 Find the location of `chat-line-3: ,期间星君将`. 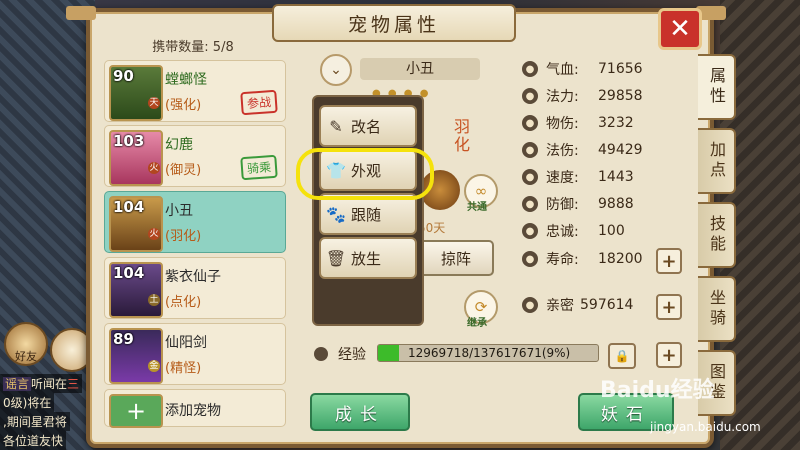

chat-line-3: ,期间星君将 is located at coordinates (35, 421).